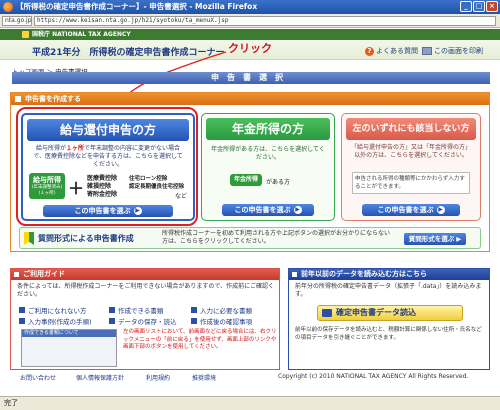 Image resolution: width=500 pixels, height=410 pixels. What do you see at coordinates (53, 310) in the screenshot?
I see `guide-link-ineligible: ご利用になれない方` at bounding box center [53, 310].